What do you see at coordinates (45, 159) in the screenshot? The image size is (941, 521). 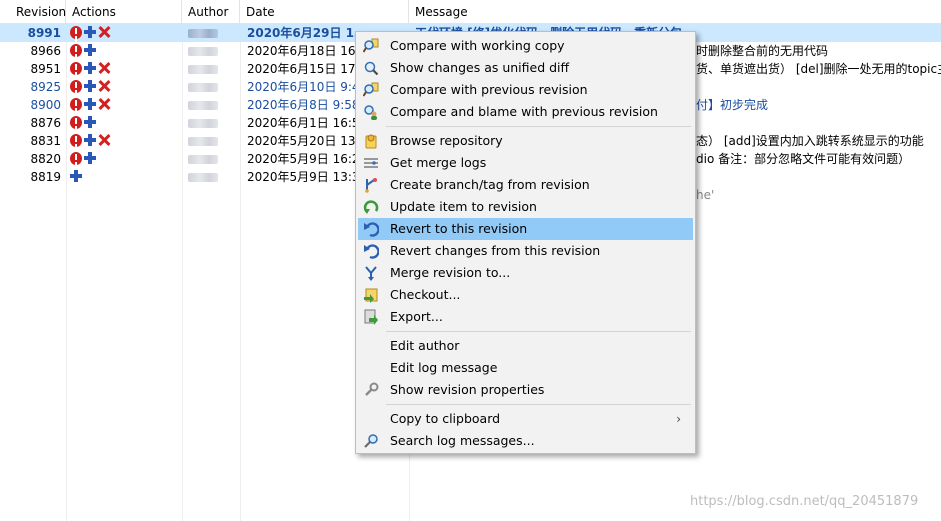 I see `revision-number: 8820` at bounding box center [45, 159].